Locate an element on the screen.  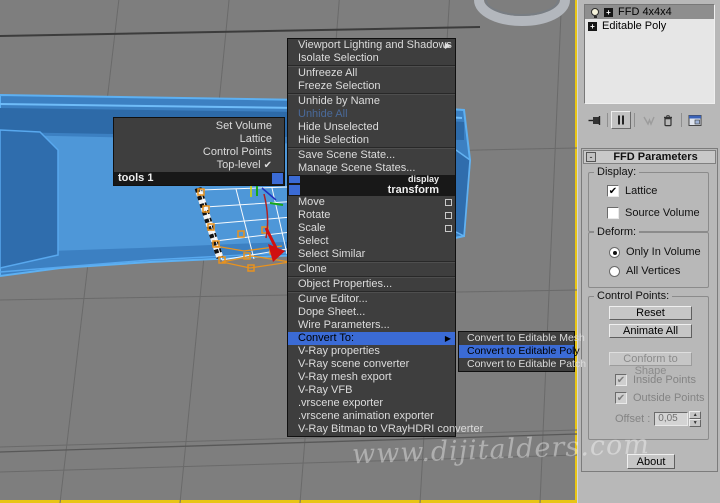
lightbulb-icon is located at coordinates (595, 13).